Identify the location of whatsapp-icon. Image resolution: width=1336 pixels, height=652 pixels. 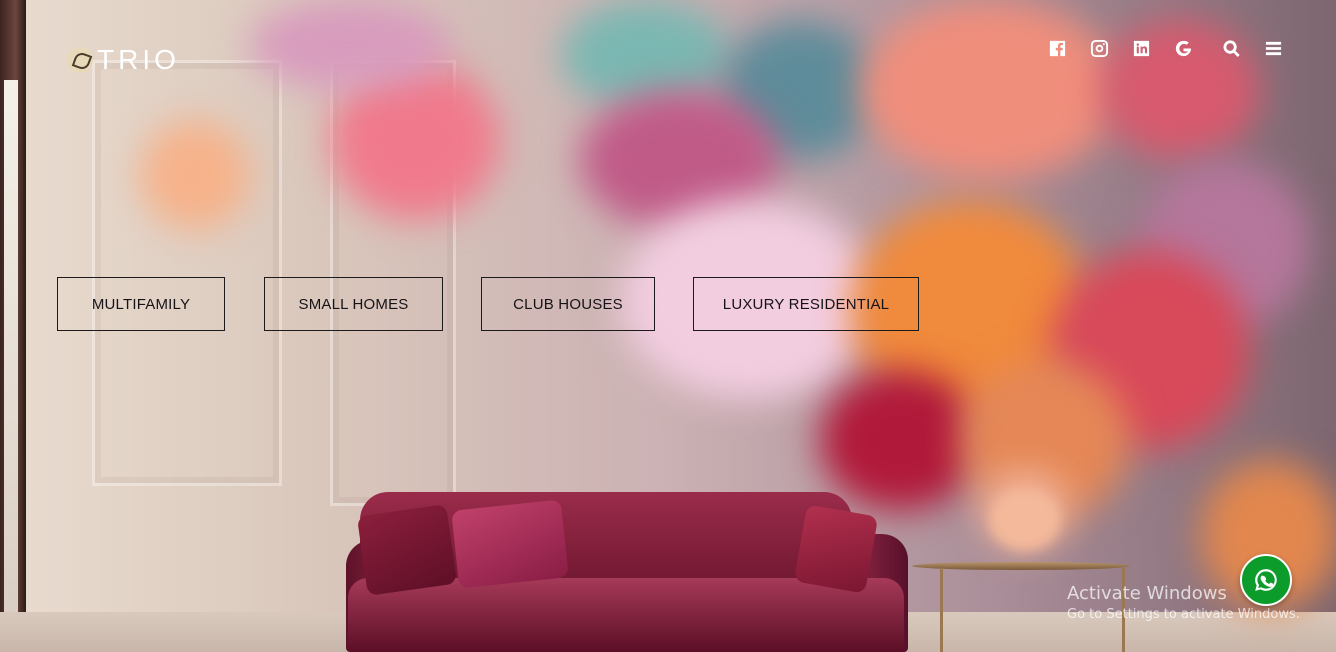
(1266, 580).